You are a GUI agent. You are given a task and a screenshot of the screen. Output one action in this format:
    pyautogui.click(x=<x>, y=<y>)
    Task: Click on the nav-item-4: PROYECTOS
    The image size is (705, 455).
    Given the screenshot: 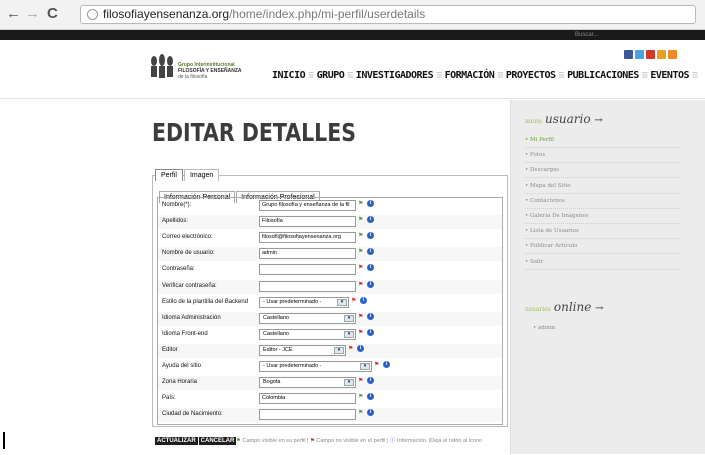 What is the action you would take?
    pyautogui.click(x=531, y=75)
    